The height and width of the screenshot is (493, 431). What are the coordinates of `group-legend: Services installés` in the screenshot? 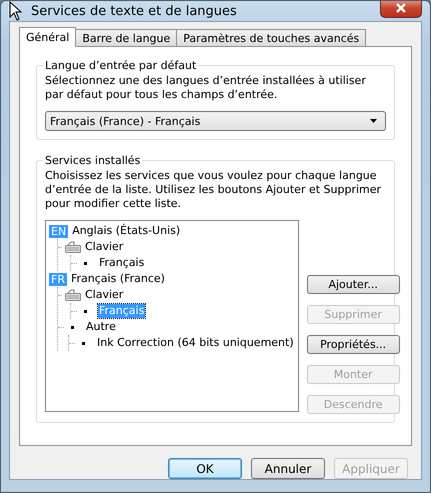 It's located at (92, 160).